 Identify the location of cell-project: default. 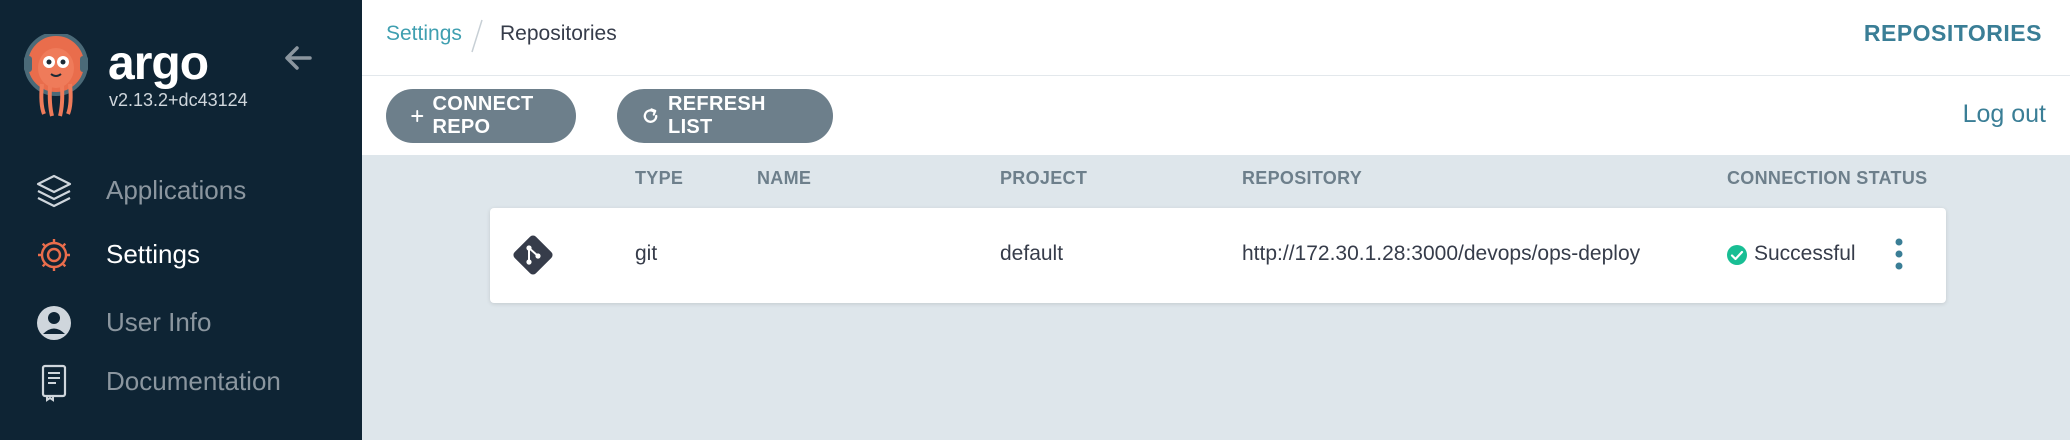
(1032, 253).